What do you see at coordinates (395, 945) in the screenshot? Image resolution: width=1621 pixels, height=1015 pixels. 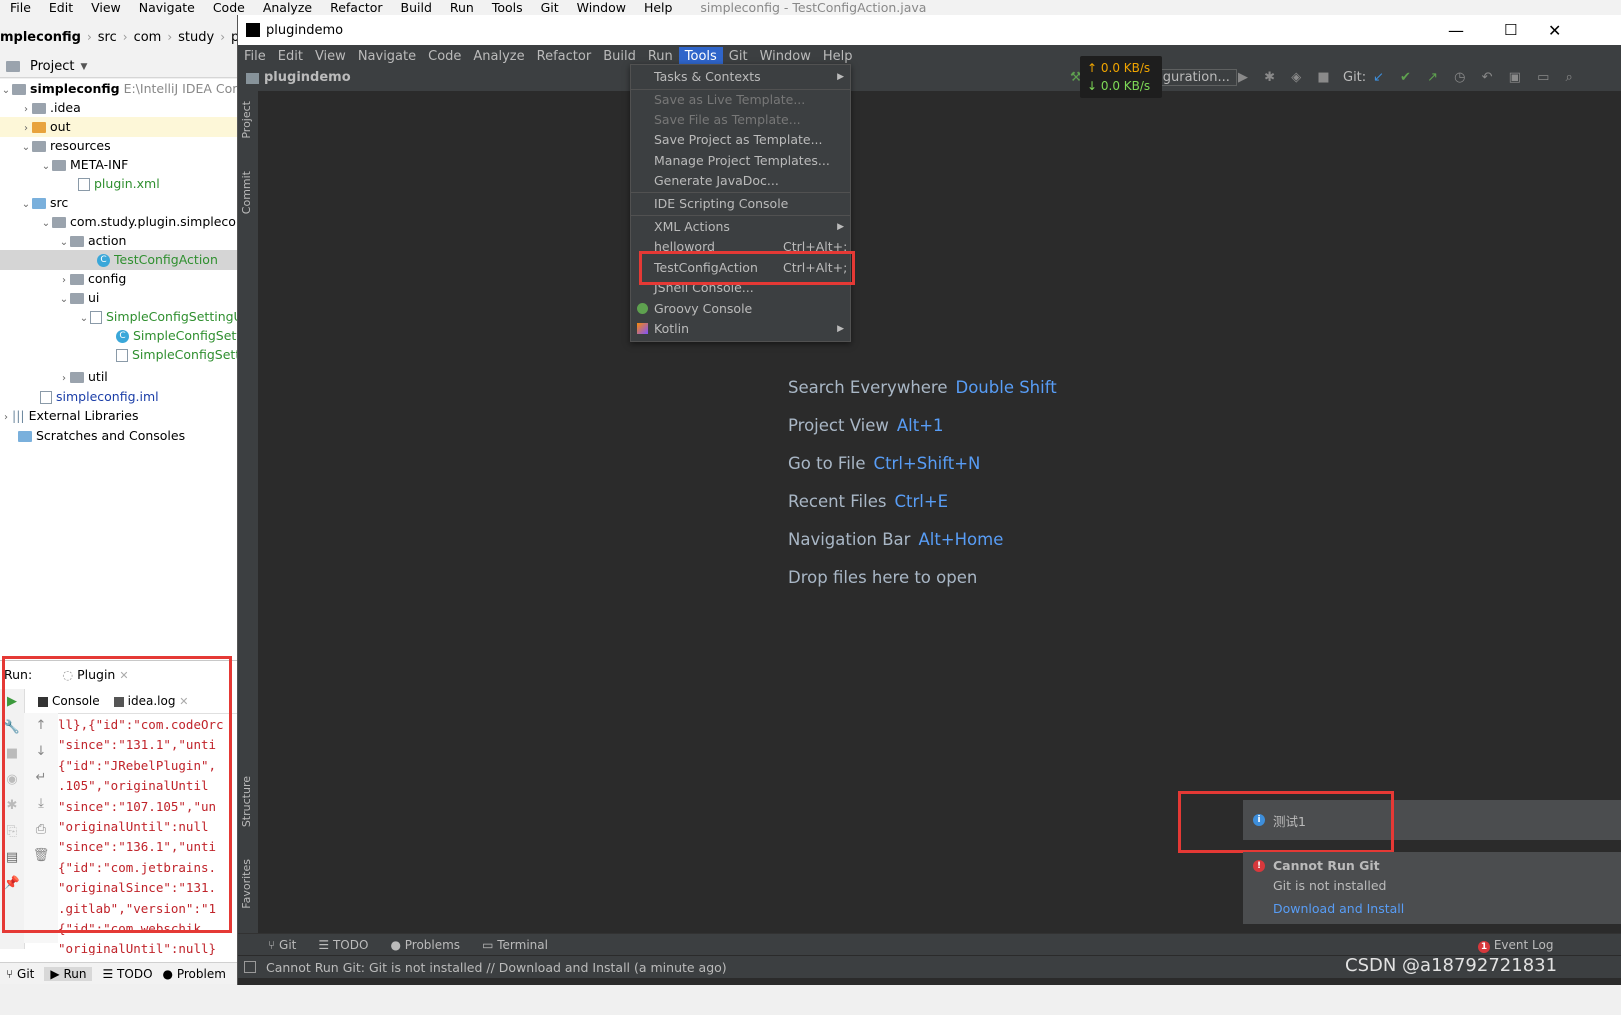 I see `problems-icon: ●` at bounding box center [395, 945].